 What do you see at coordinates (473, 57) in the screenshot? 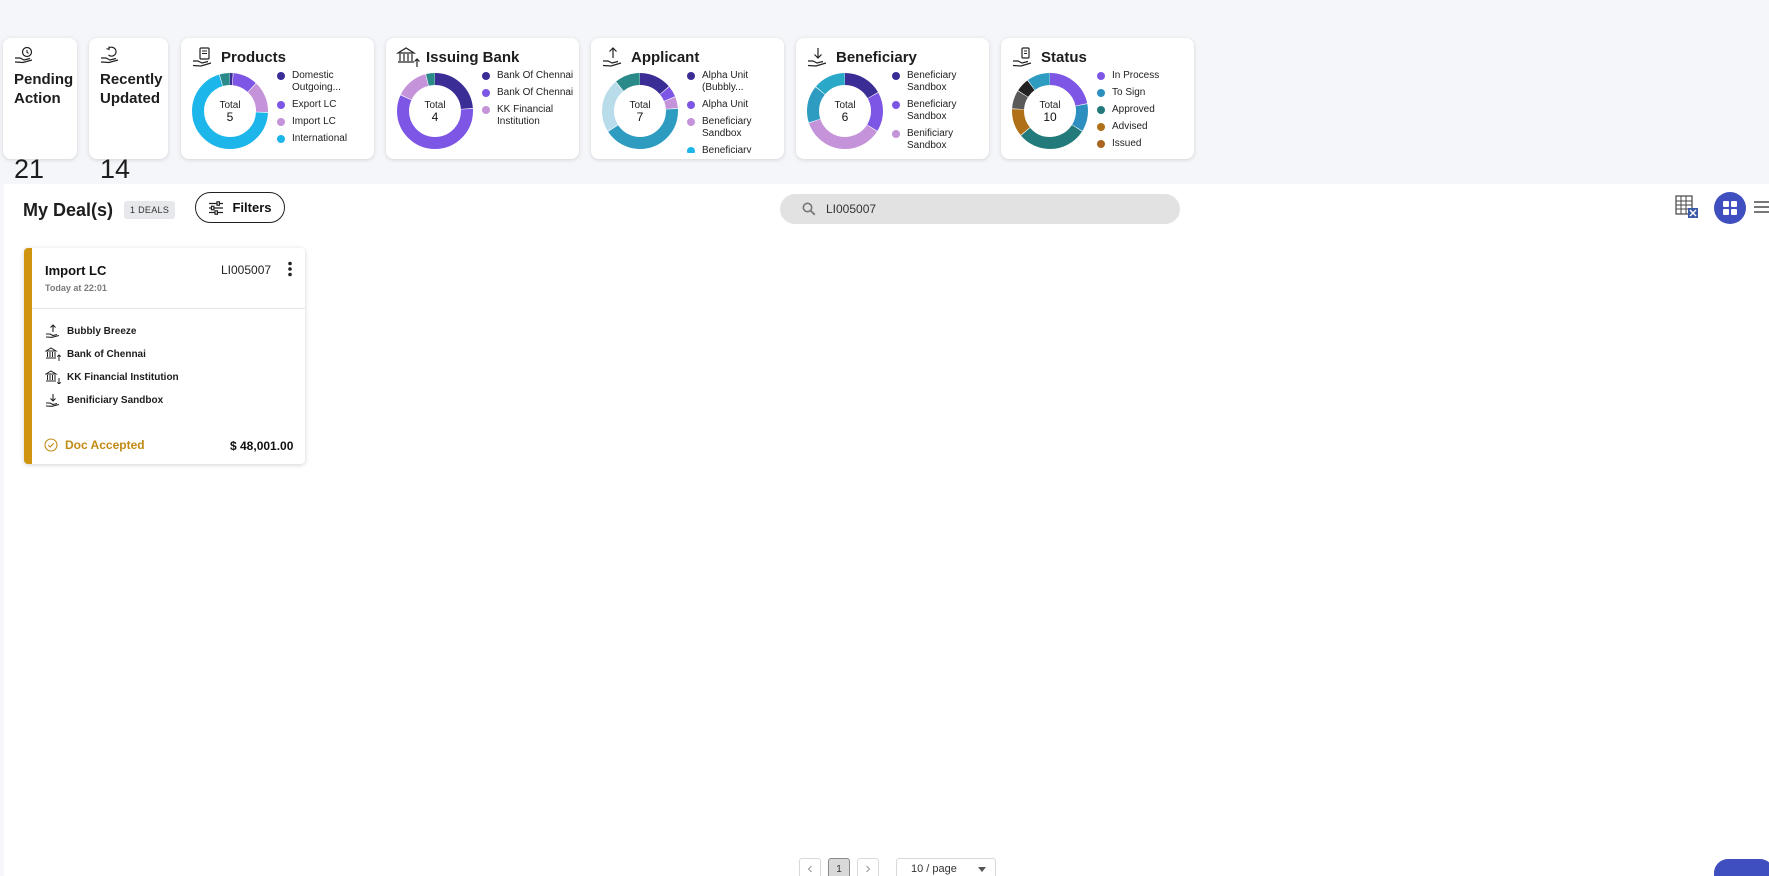
I see `issuing-bank-title: Issuing Bank` at bounding box center [473, 57].